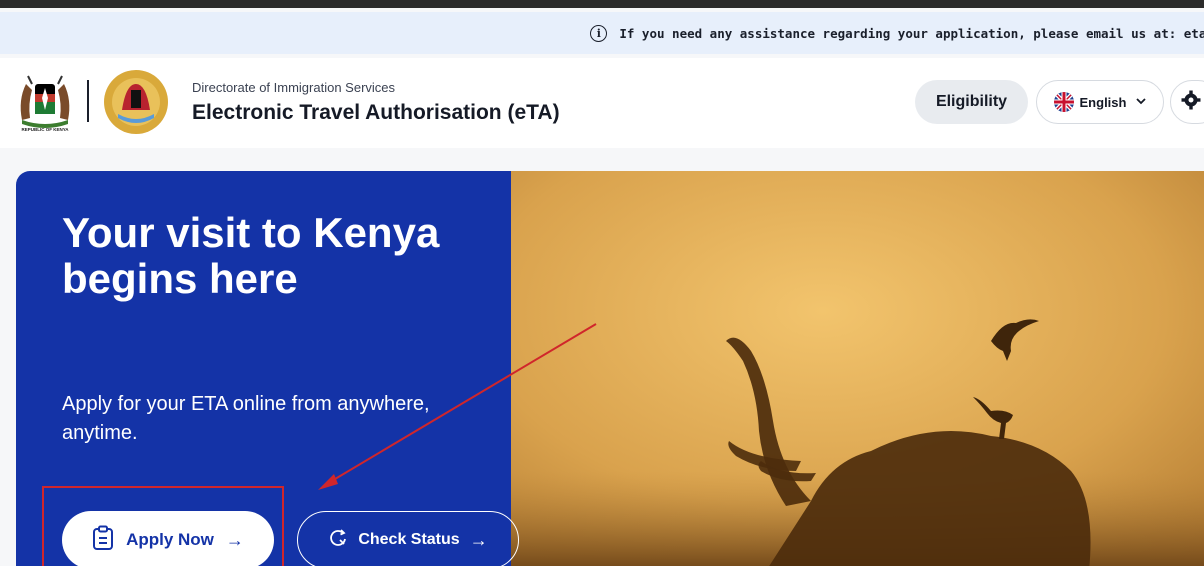 This screenshot has width=1204, height=566. Describe the element at coordinates (136, 102) in the screenshot. I see `immigration-emblem-logo` at that location.